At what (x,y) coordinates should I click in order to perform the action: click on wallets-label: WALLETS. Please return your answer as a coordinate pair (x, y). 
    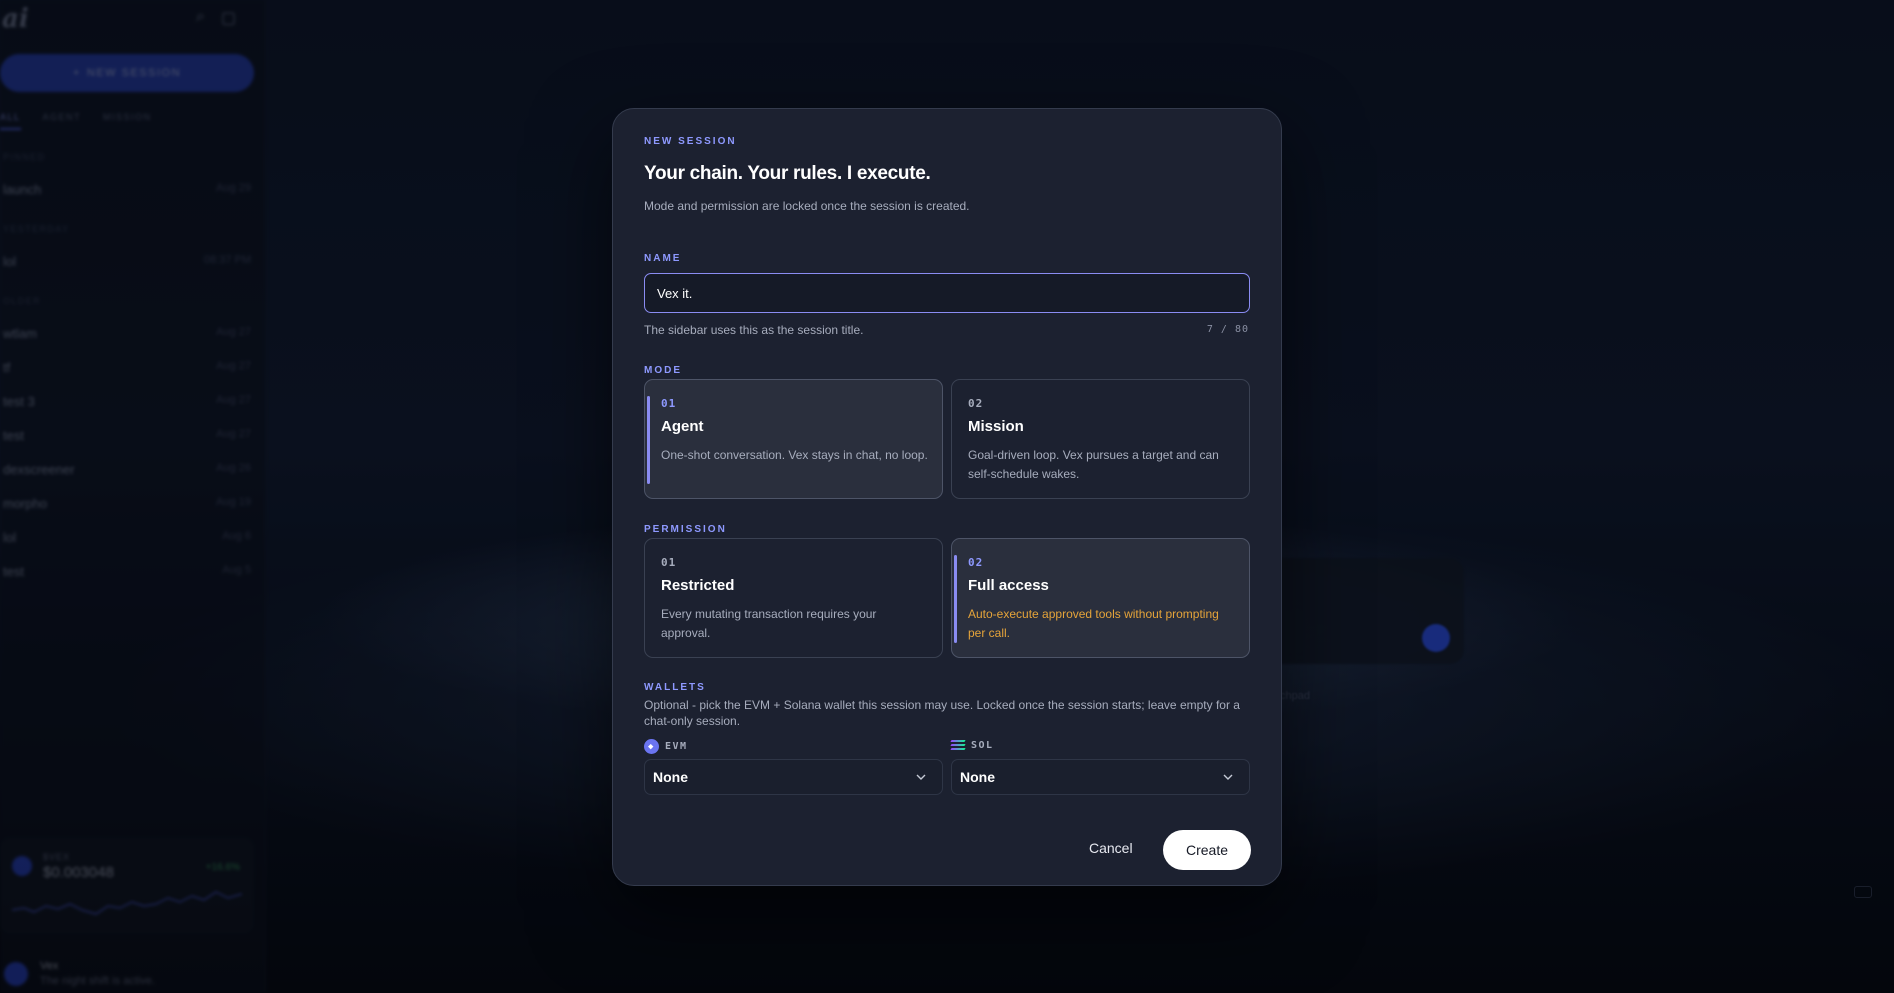
    Looking at the image, I should click on (675, 687).